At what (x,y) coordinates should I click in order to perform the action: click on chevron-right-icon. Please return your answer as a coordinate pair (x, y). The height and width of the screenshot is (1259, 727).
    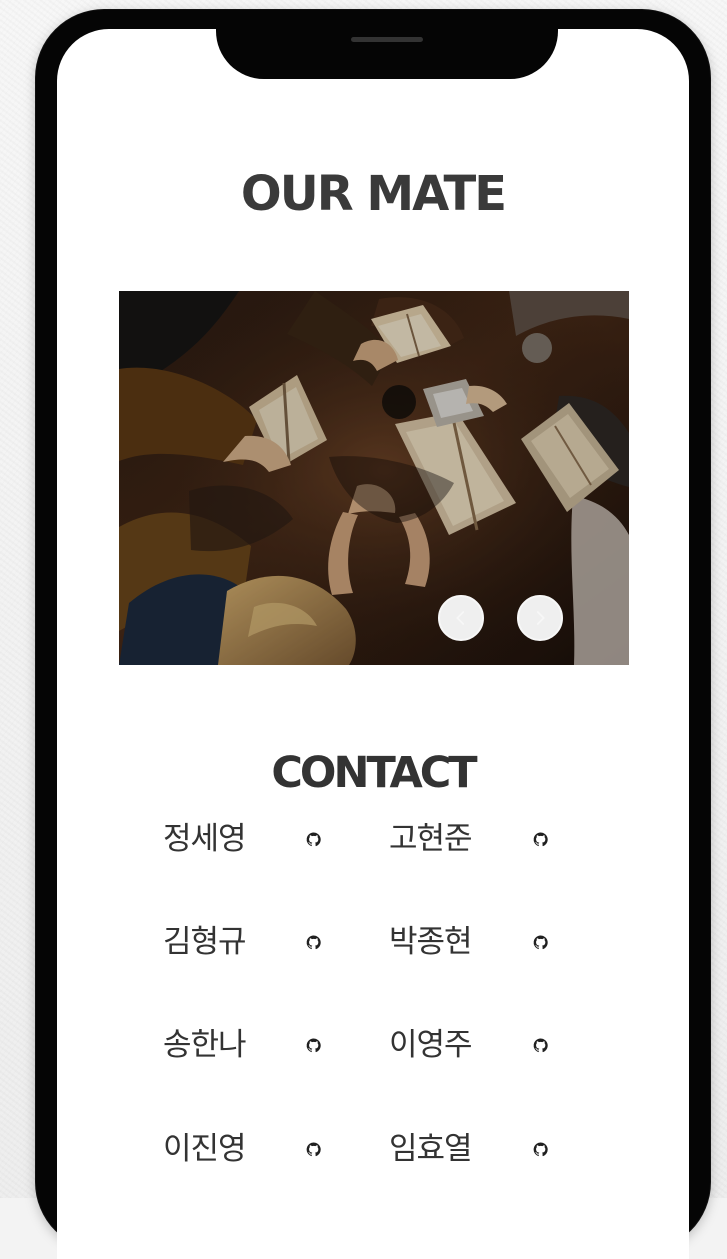
    Looking at the image, I should click on (540, 618).